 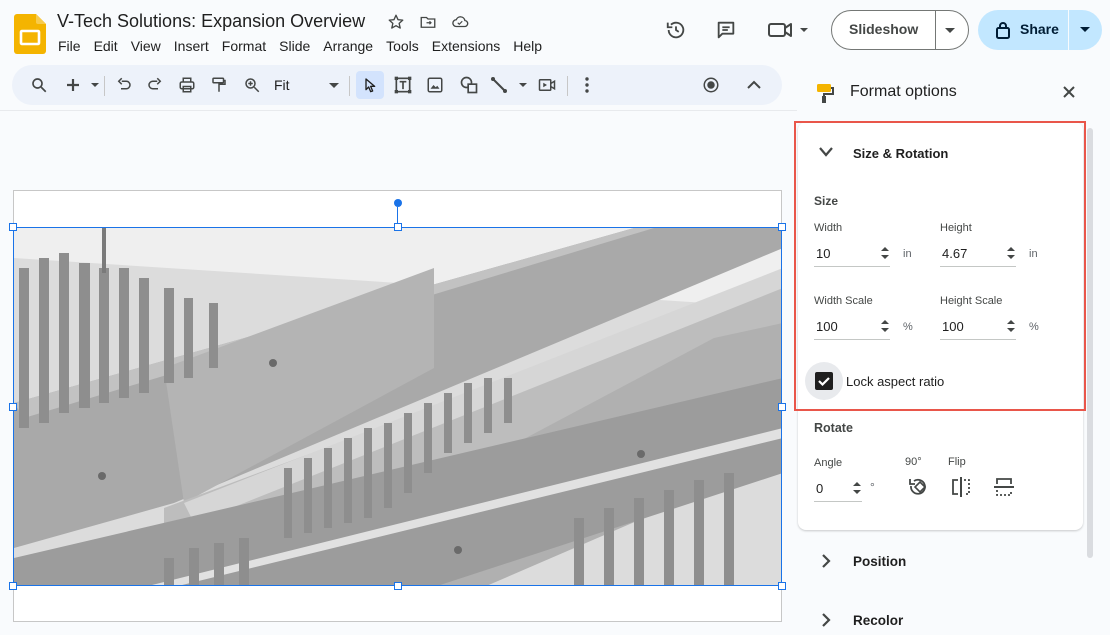 What do you see at coordinates (900, 153) in the screenshot?
I see `size-rotation-title: Size & Rotation` at bounding box center [900, 153].